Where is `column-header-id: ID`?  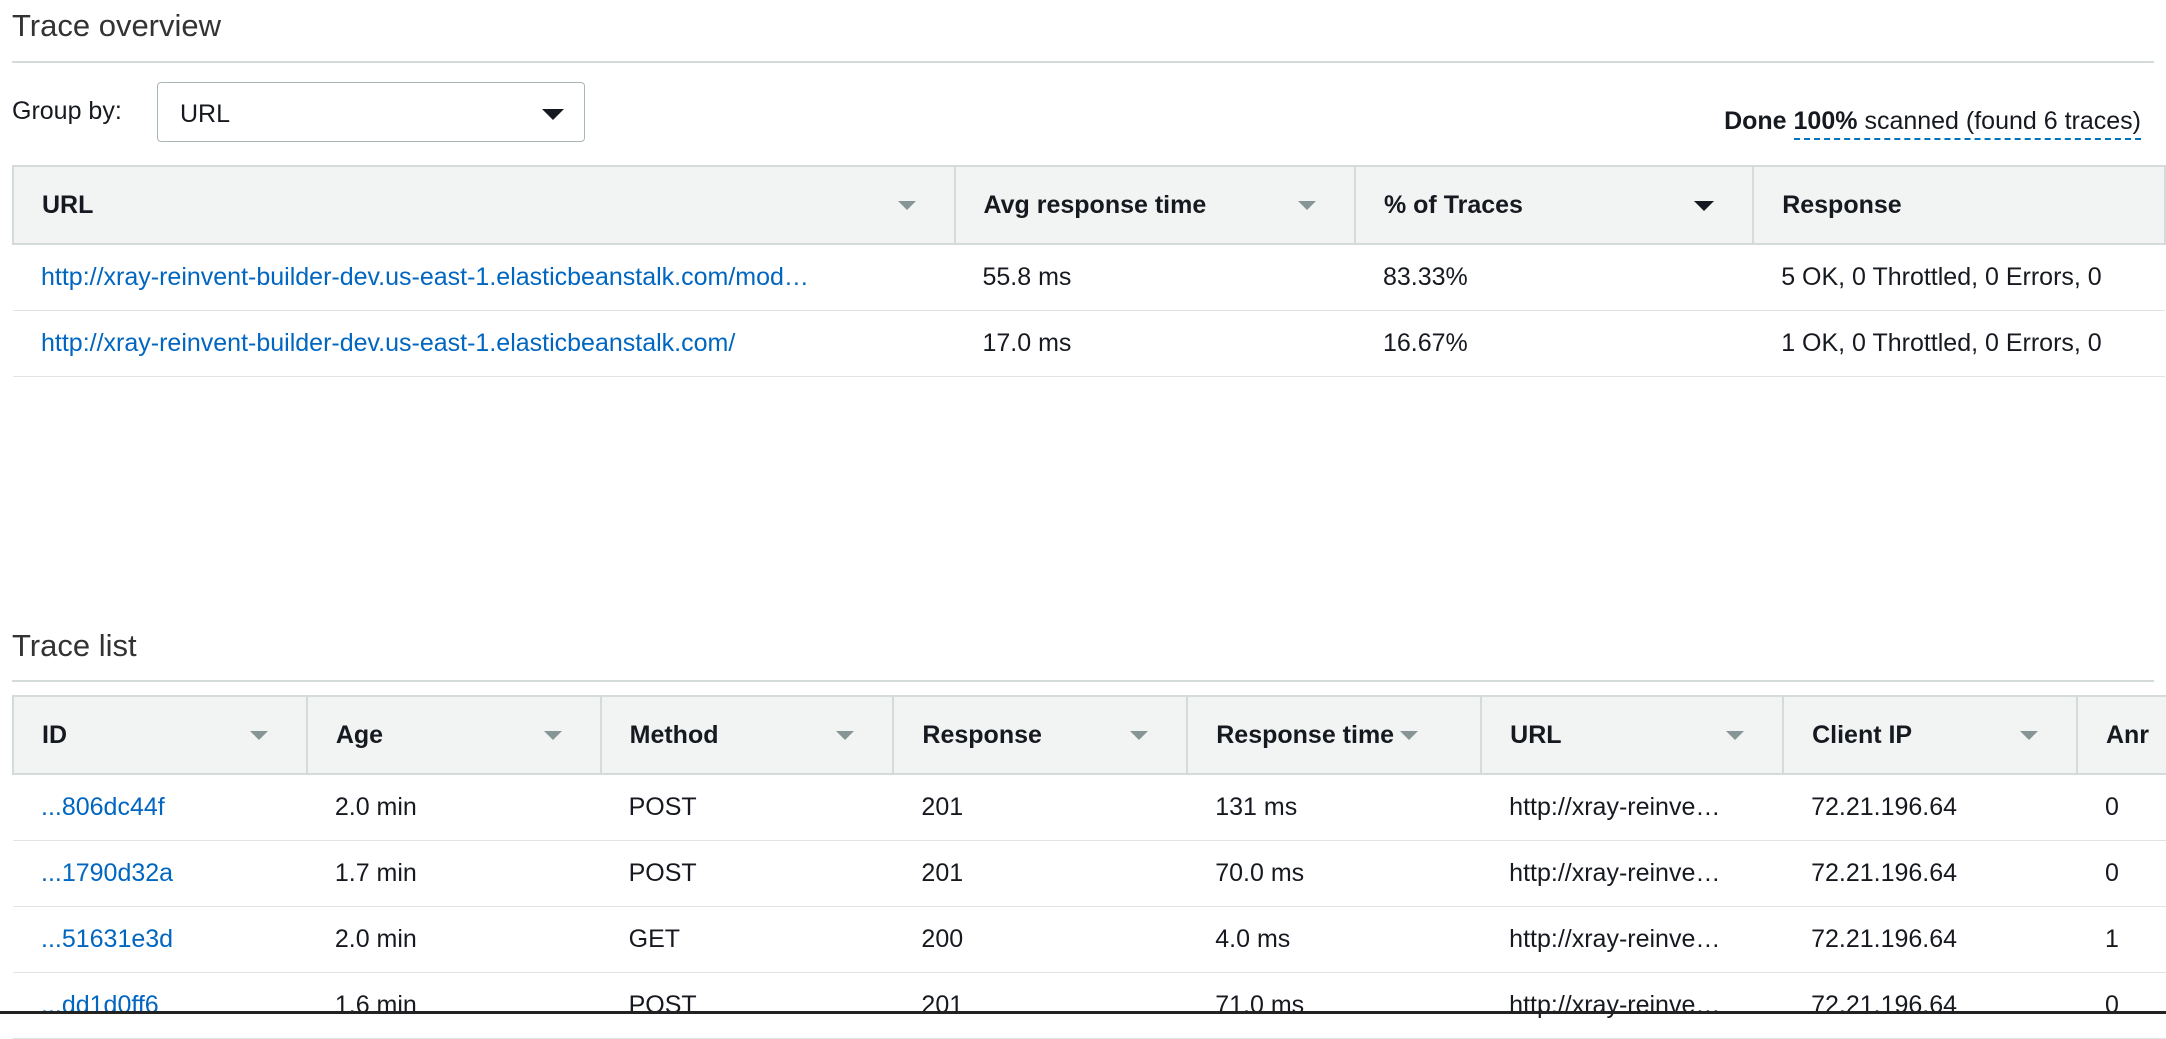 column-header-id: ID is located at coordinates (160, 735).